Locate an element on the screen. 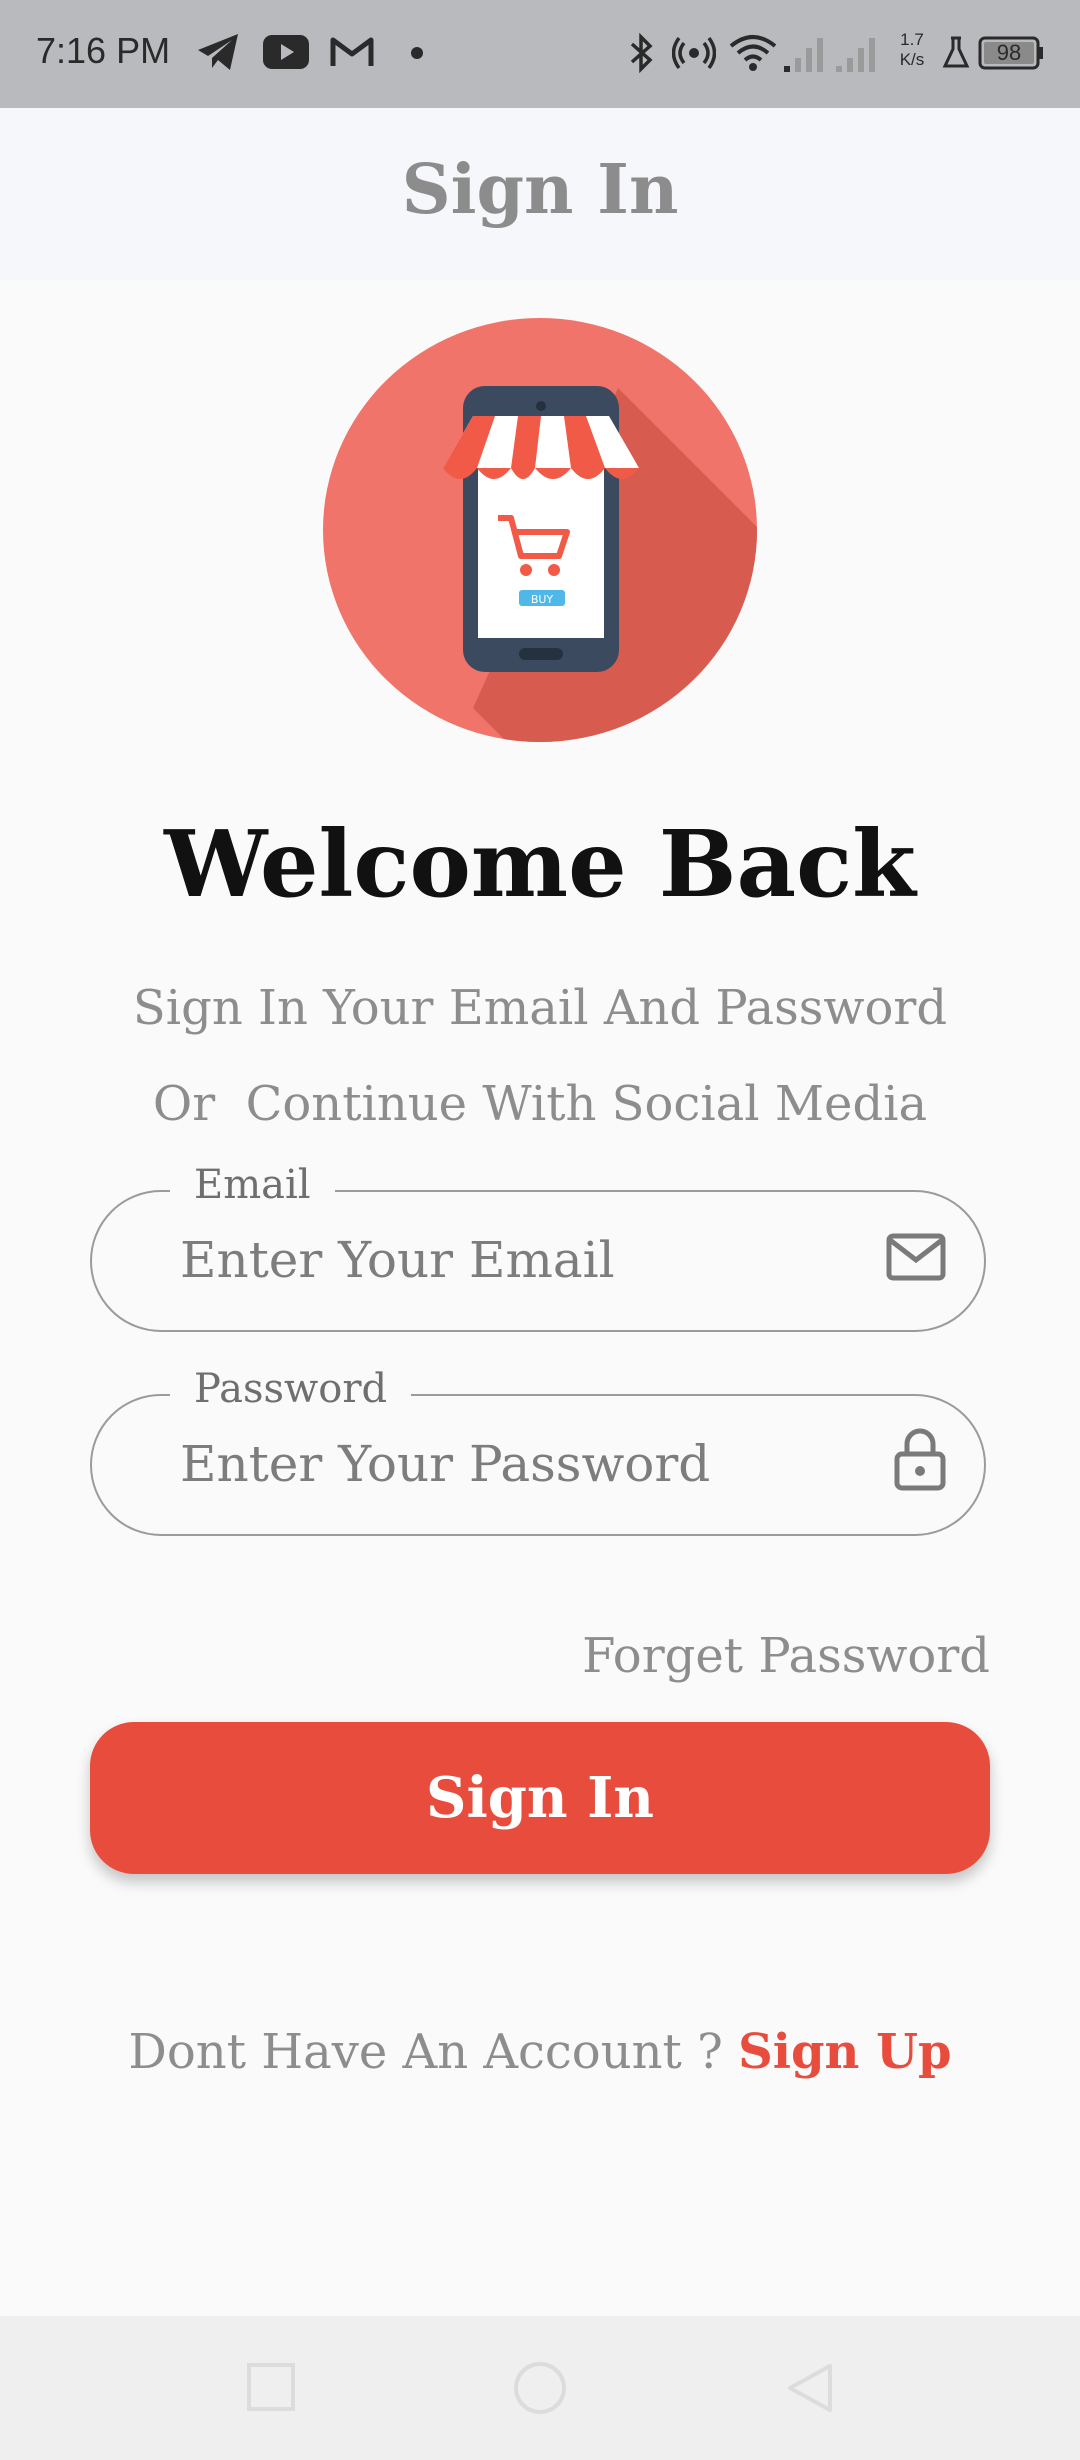 This screenshot has width=1080, height=2460. gmail-icon is located at coordinates (352, 54).